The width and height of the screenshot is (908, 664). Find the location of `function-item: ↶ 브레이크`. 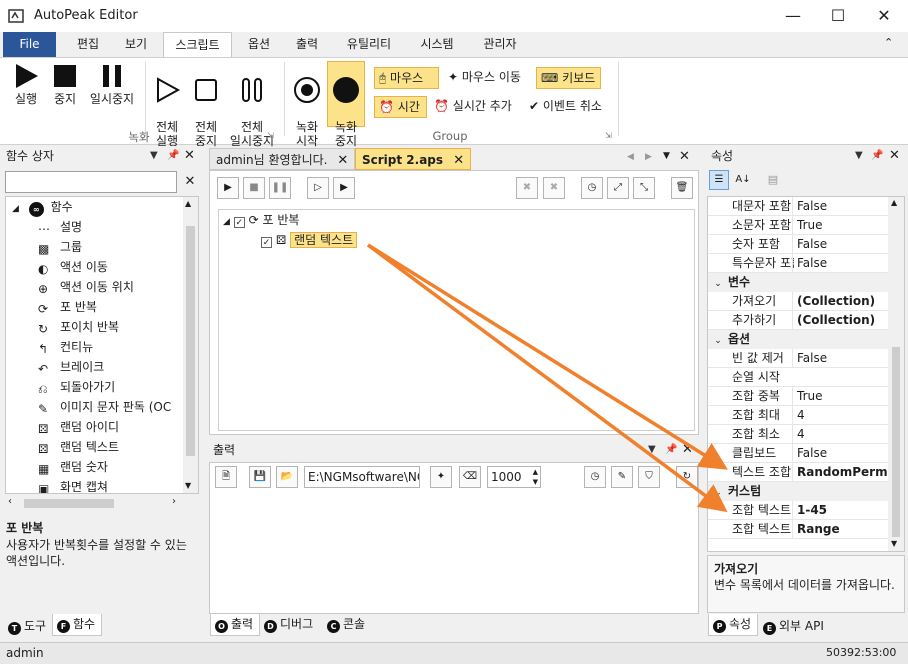

function-item: ↶ 브레이크 is located at coordinates (102, 367).